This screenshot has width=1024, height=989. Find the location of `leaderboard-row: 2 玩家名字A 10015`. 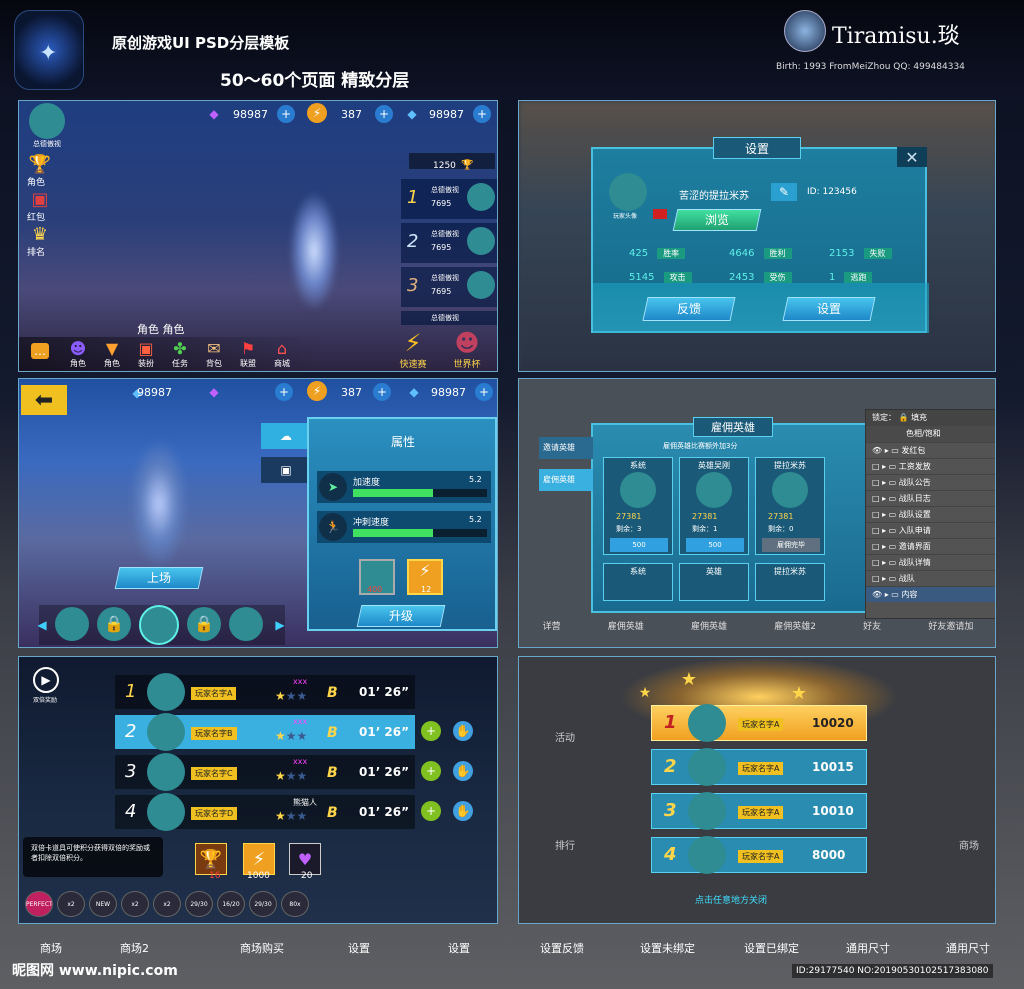

leaderboard-row: 2 玩家名字A 10015 is located at coordinates (759, 767).